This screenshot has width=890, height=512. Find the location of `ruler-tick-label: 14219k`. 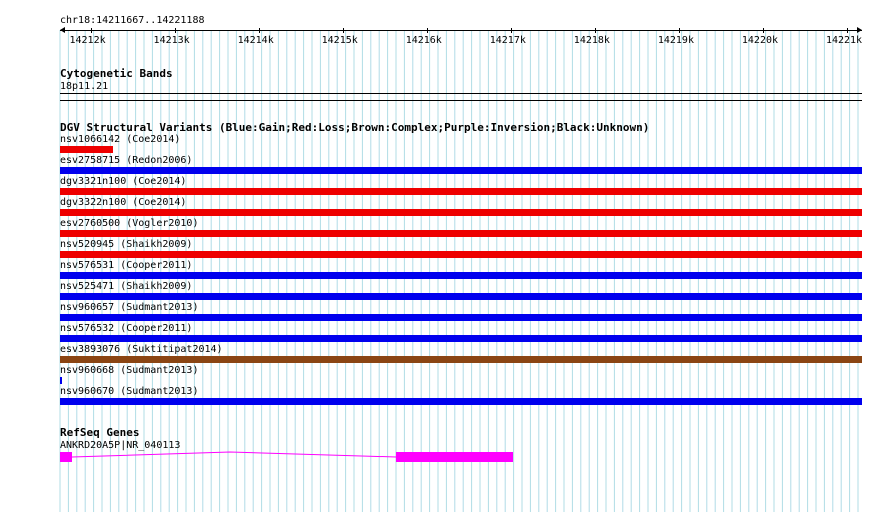

ruler-tick-label: 14219k is located at coordinates (675, 40).